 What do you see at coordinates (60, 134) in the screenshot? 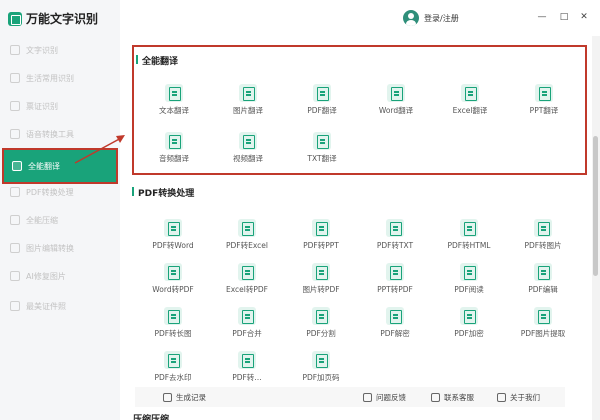
I see `sidebar-item-voice-tools: 语音转换工具` at bounding box center [60, 134].